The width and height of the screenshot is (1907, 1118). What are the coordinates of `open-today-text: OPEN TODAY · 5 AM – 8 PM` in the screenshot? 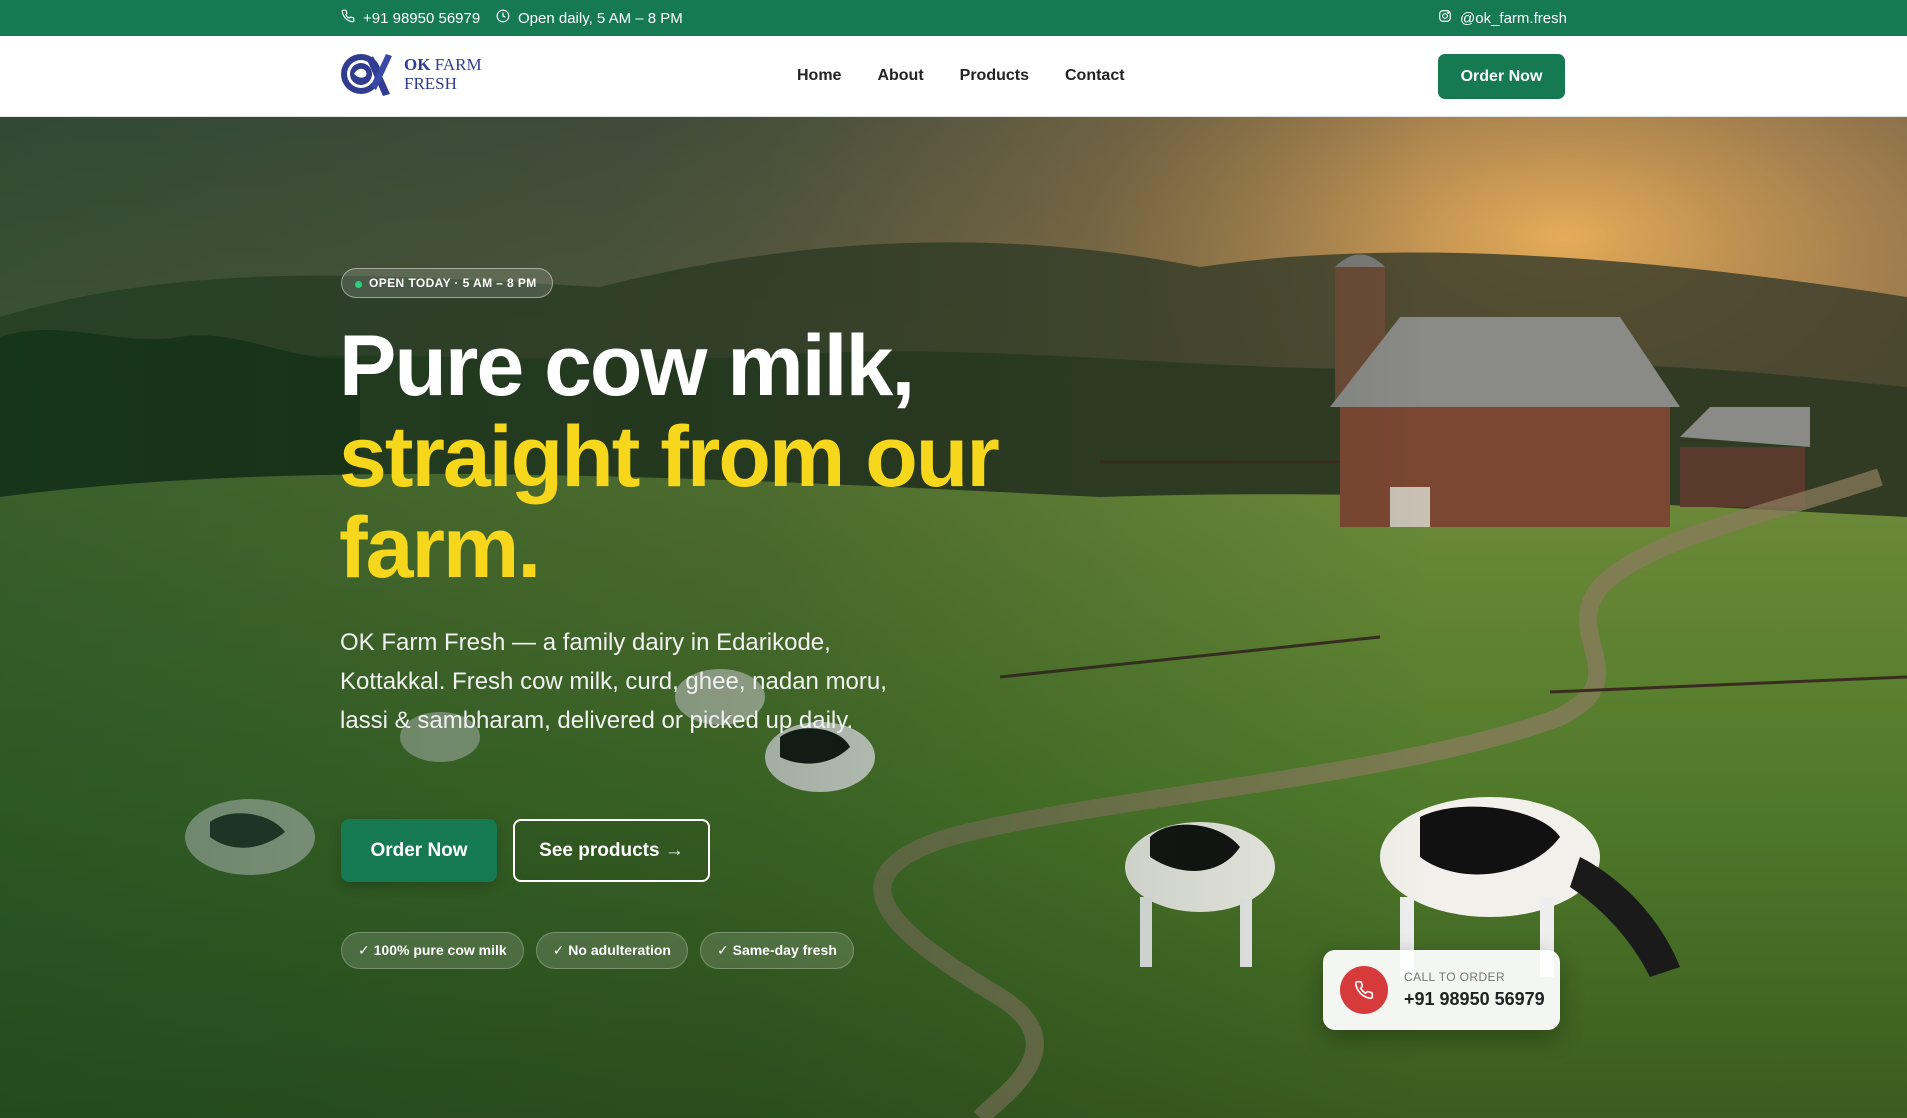 It's located at (453, 283).